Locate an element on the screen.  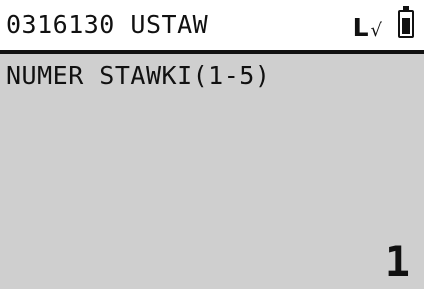
line-indicator: L √ is located at coordinates (367, 25).